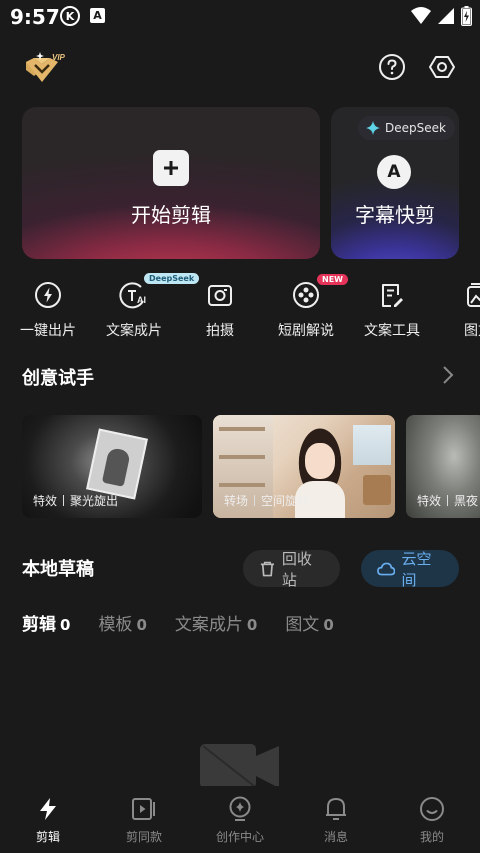  Describe the element at coordinates (134, 331) in the screenshot. I see `tool-label: 文案成片` at that location.